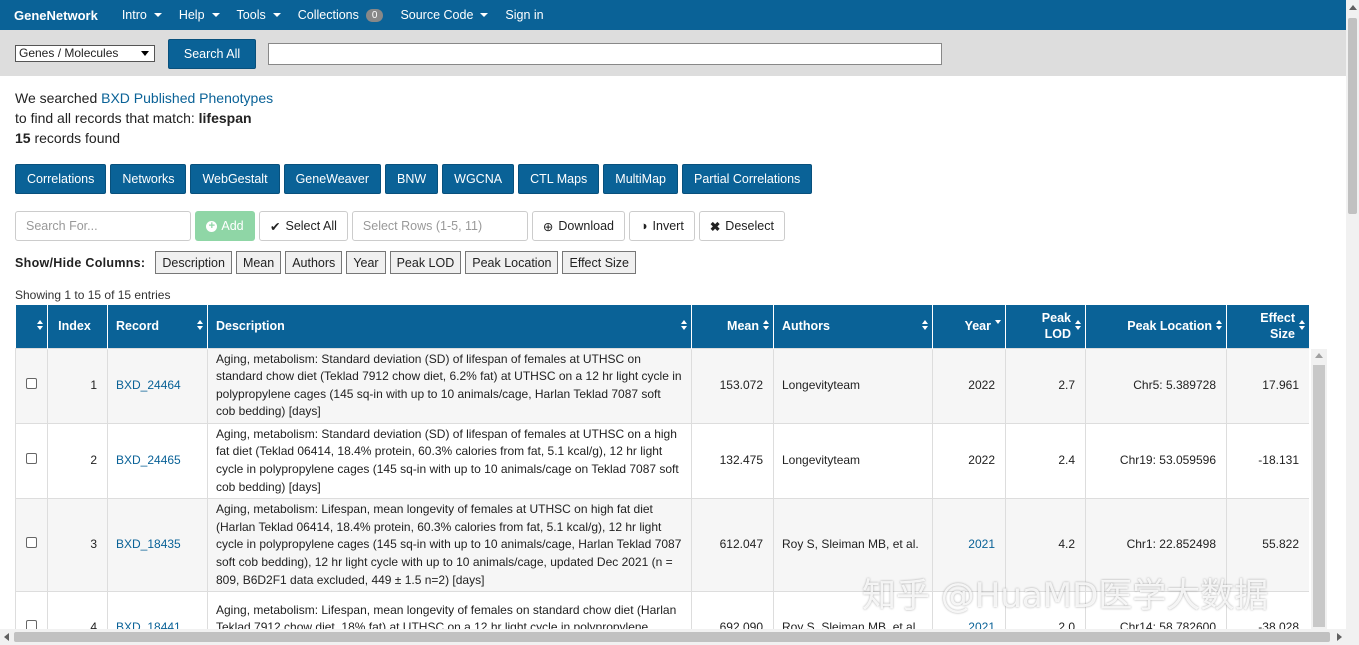  Describe the element at coordinates (258, 262) in the screenshot. I see `toggle-mean-column: Mean` at that location.